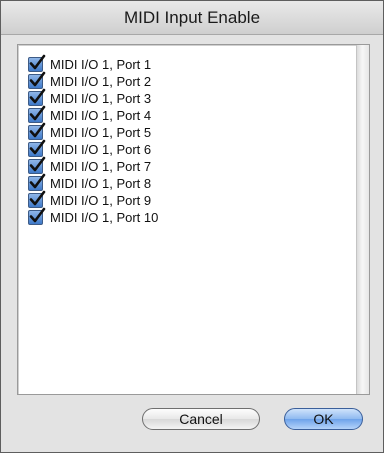  I want to click on dialog-title: MIDI Input Enable, so click(192, 17).